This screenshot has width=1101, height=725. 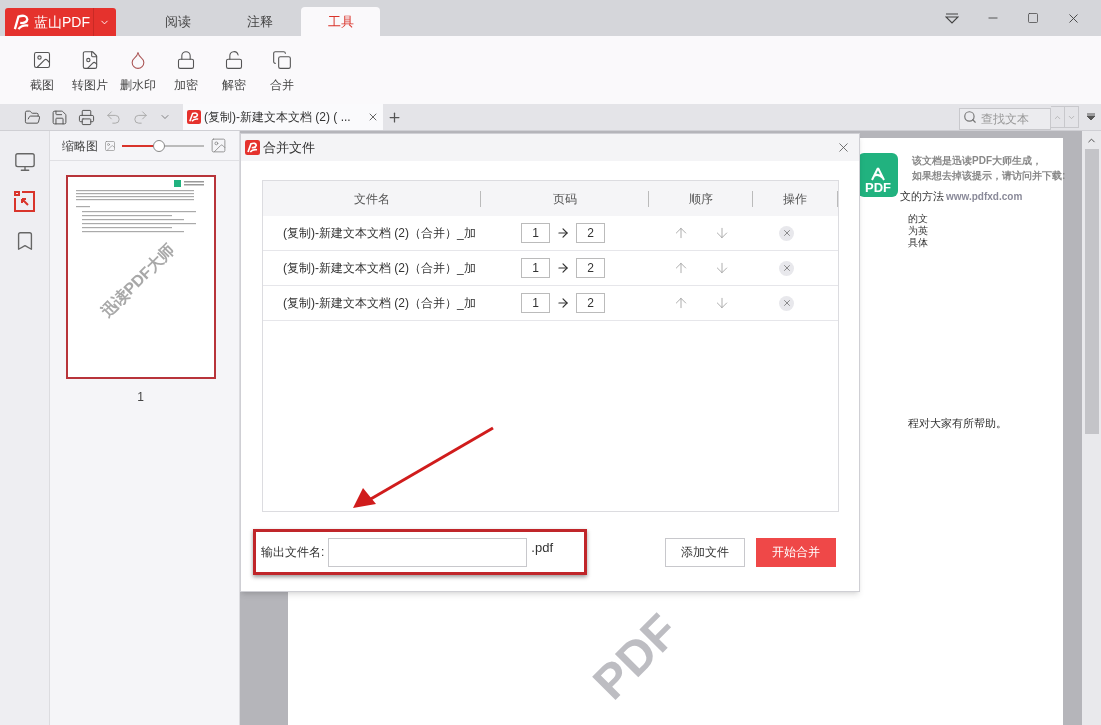 I want to click on folder-icon, so click(x=32, y=117).